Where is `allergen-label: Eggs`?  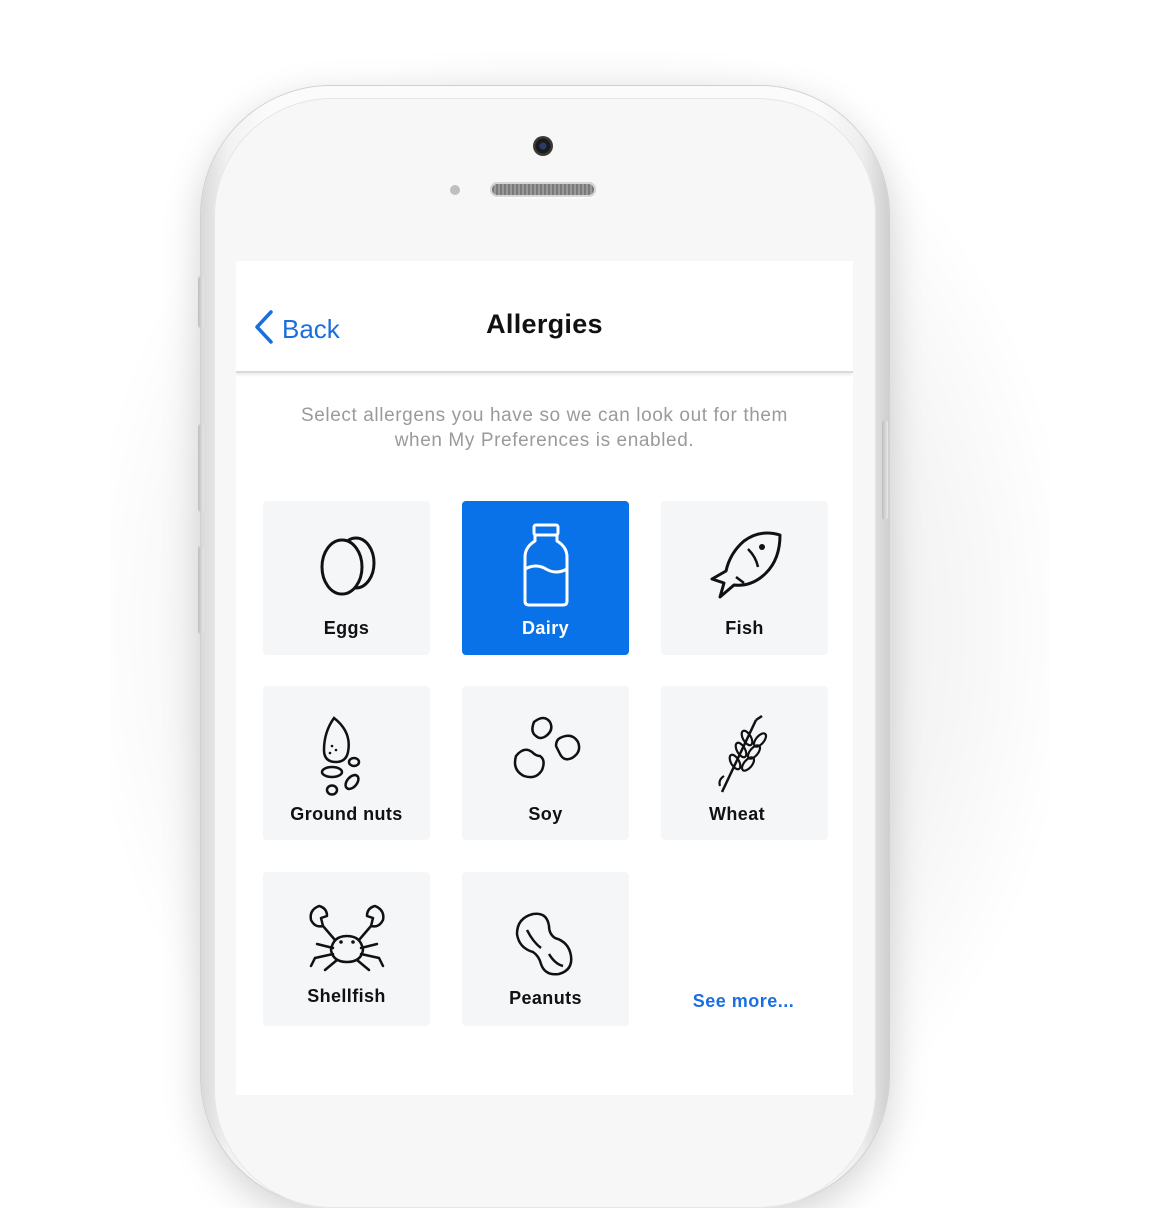 allergen-label: Eggs is located at coordinates (346, 628).